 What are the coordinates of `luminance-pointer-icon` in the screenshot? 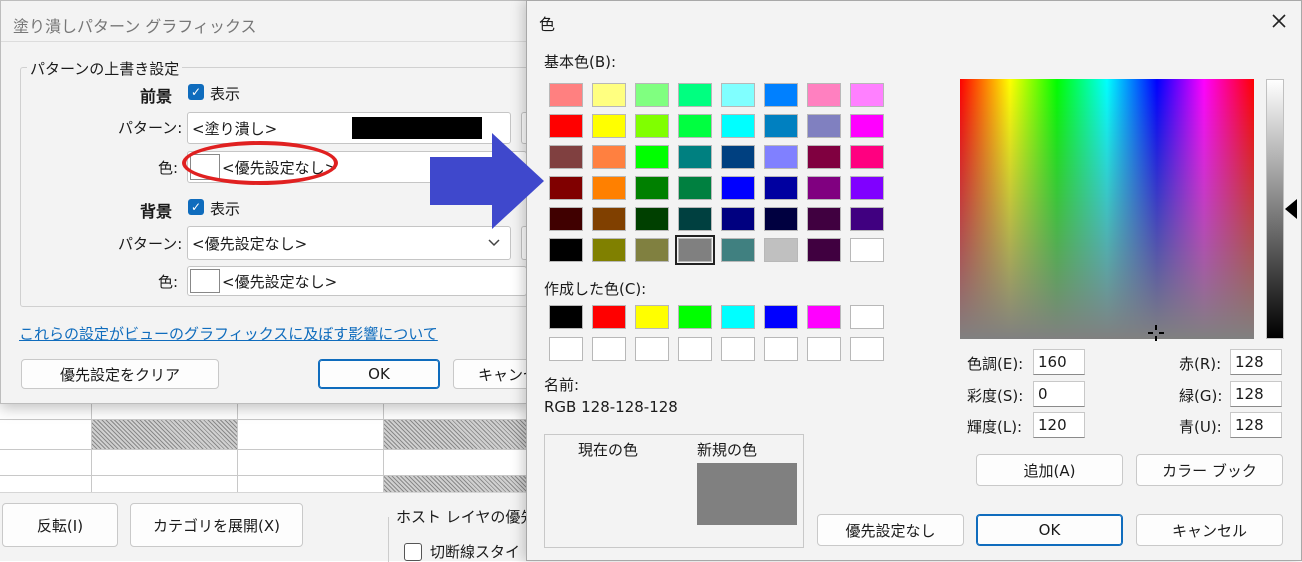 It's located at (1291, 209).